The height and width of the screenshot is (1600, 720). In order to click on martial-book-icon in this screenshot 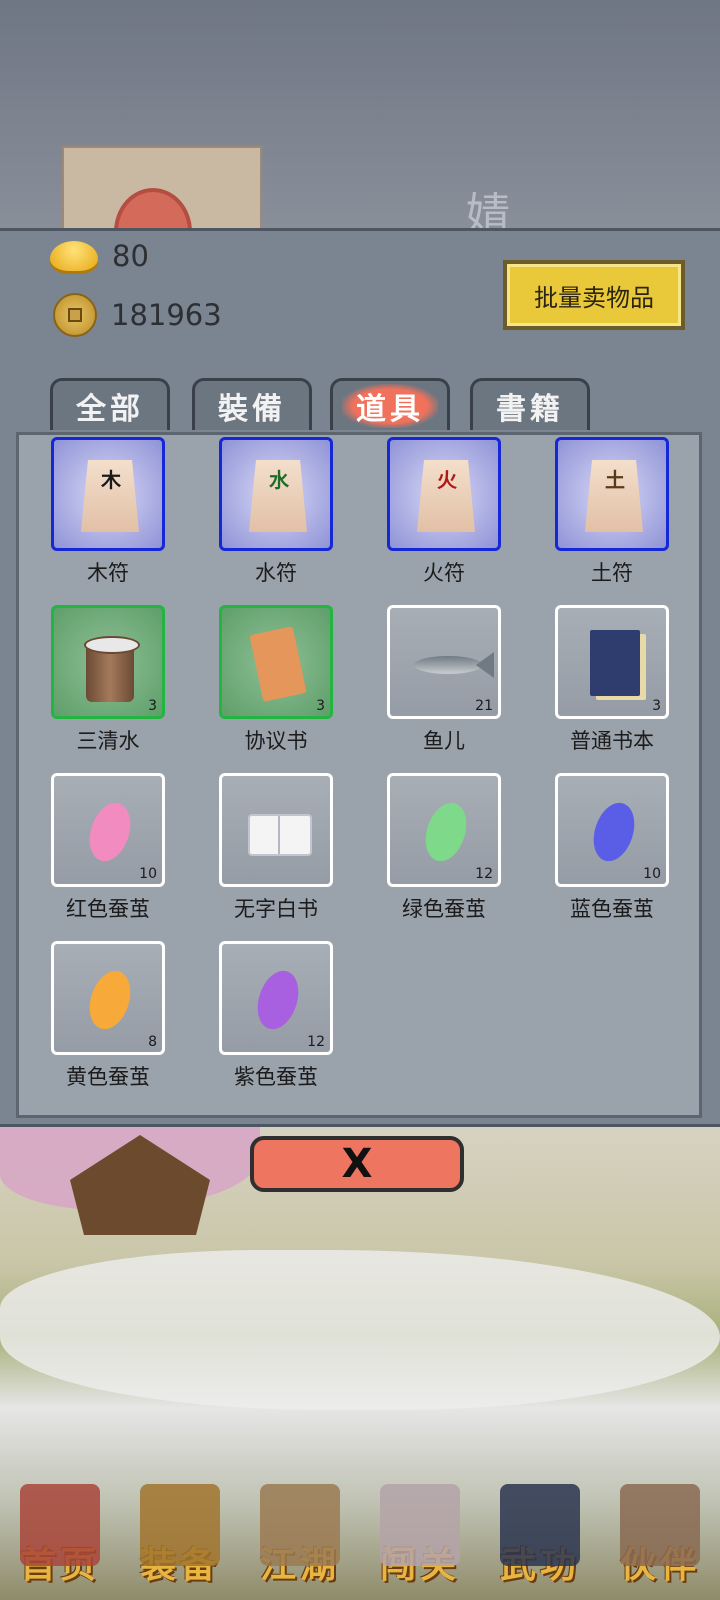, I will do `click(540, 1525)`.